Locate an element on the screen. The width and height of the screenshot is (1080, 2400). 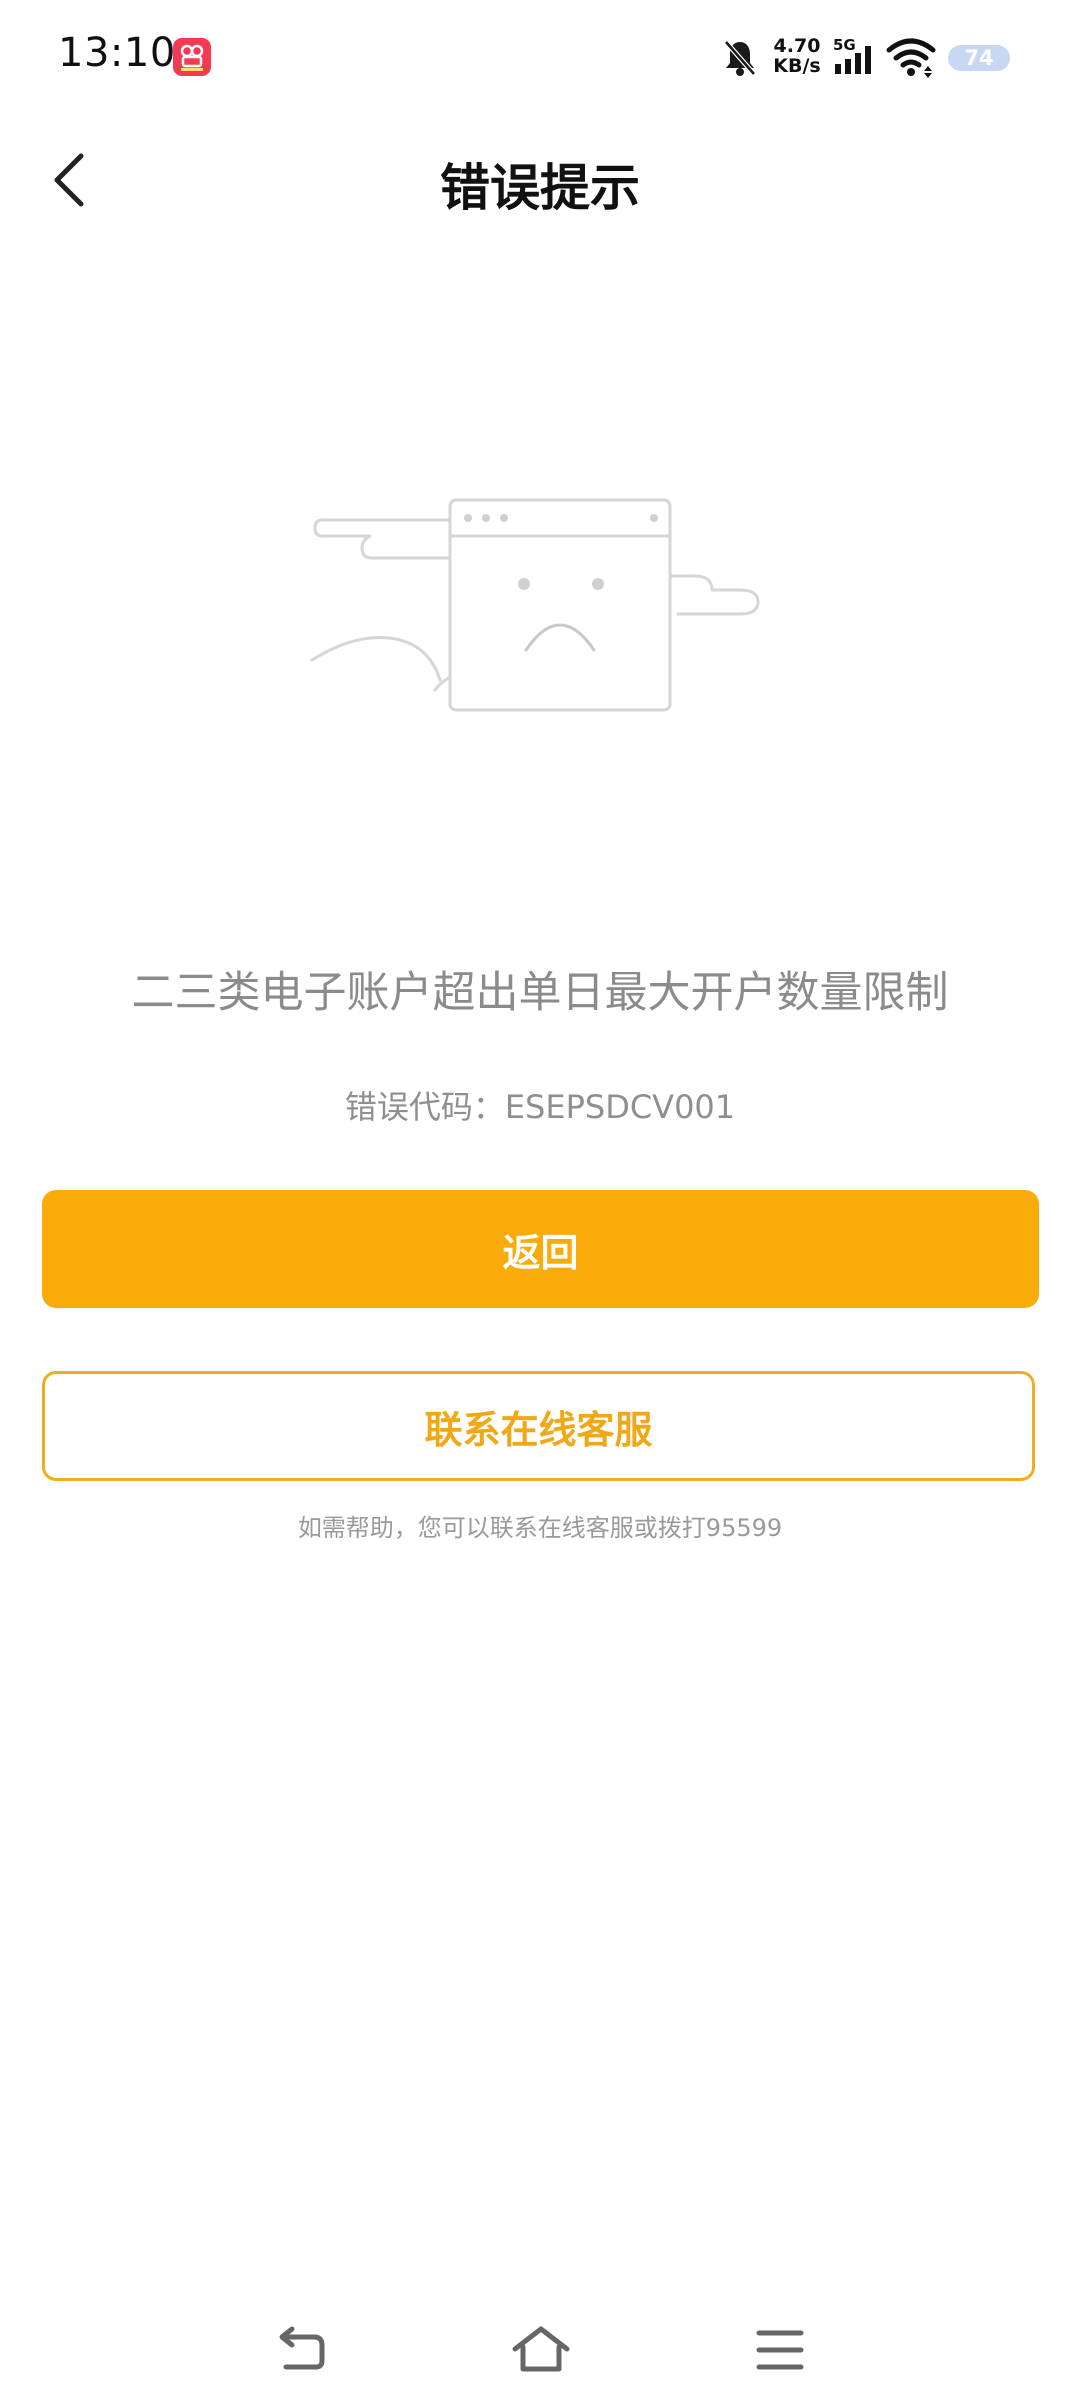
wifi-icon is located at coordinates (911, 60).